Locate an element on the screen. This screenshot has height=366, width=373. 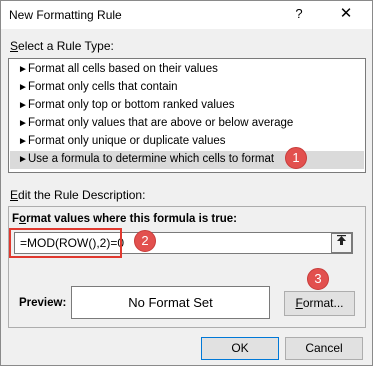
rule-description-label: Edit the Rule Description: is located at coordinates (78, 195).